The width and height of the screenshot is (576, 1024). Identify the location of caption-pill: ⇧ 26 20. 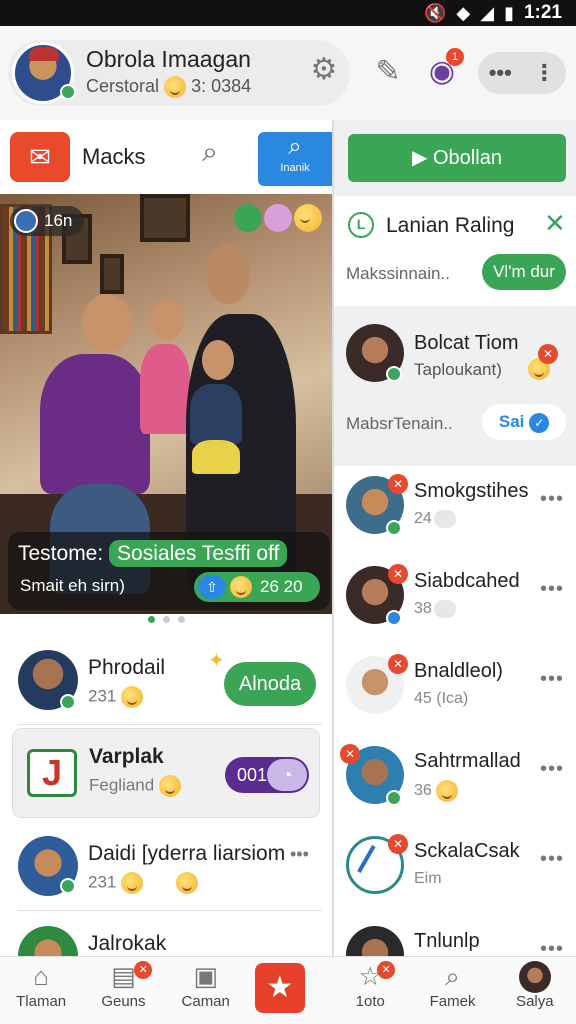
(257, 587).